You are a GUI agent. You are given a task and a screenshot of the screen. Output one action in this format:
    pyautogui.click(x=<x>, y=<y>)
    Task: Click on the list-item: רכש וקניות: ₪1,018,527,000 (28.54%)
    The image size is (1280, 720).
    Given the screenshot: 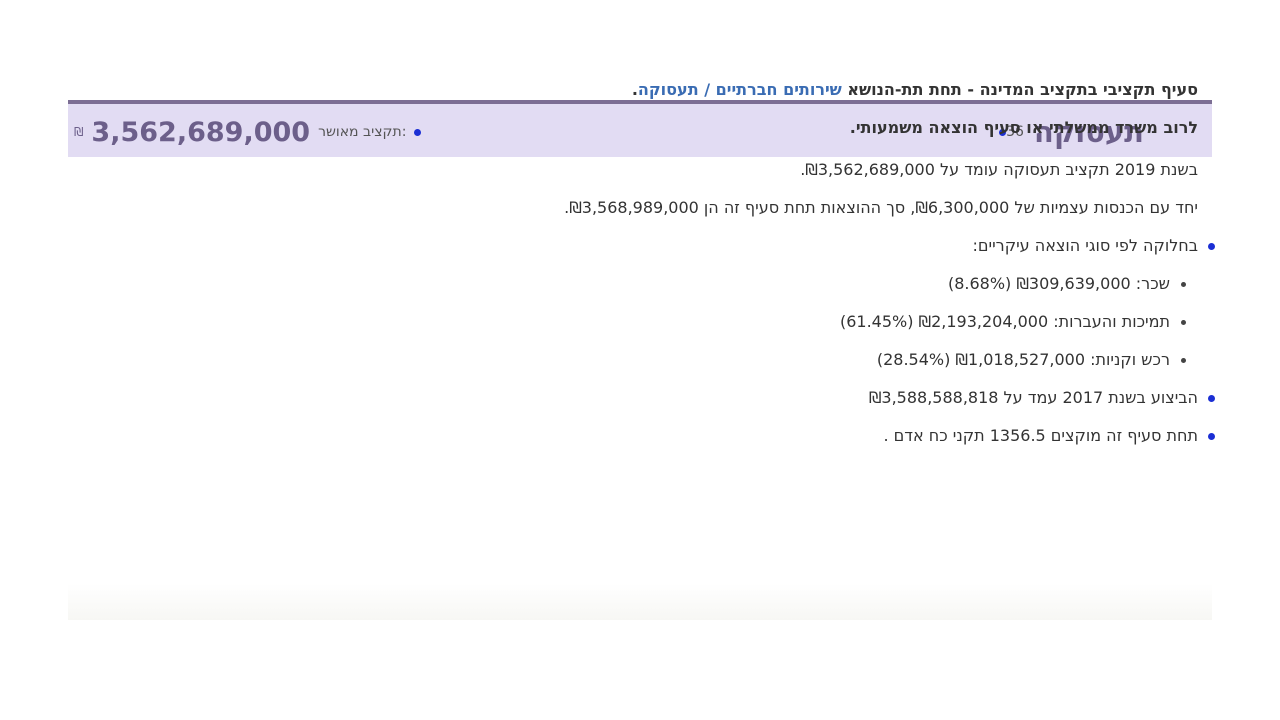 What is the action you would take?
    pyautogui.click(x=742, y=360)
    